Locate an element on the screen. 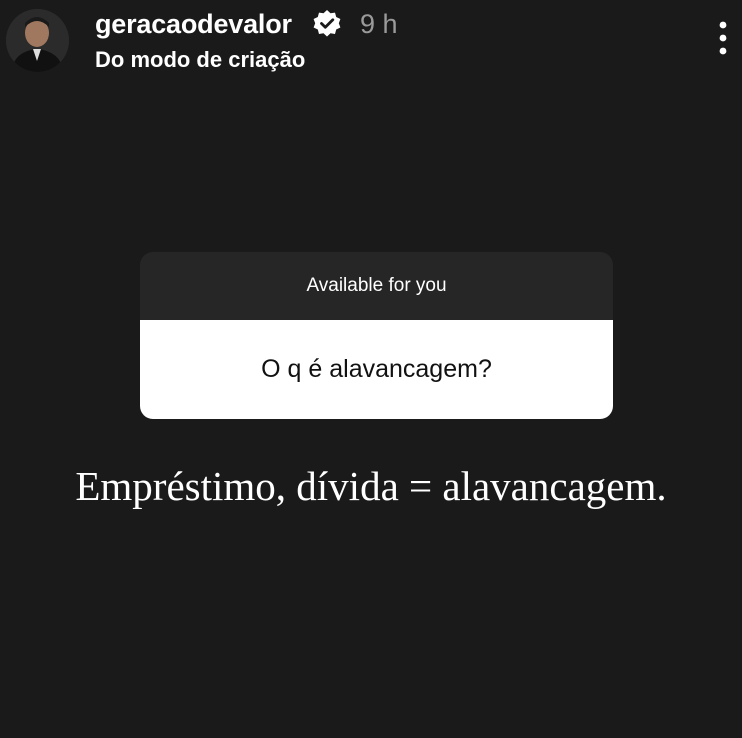 This screenshot has height=738, width=742. answer-text: Empréstimo, dívida = alavancagem. is located at coordinates (371, 486).